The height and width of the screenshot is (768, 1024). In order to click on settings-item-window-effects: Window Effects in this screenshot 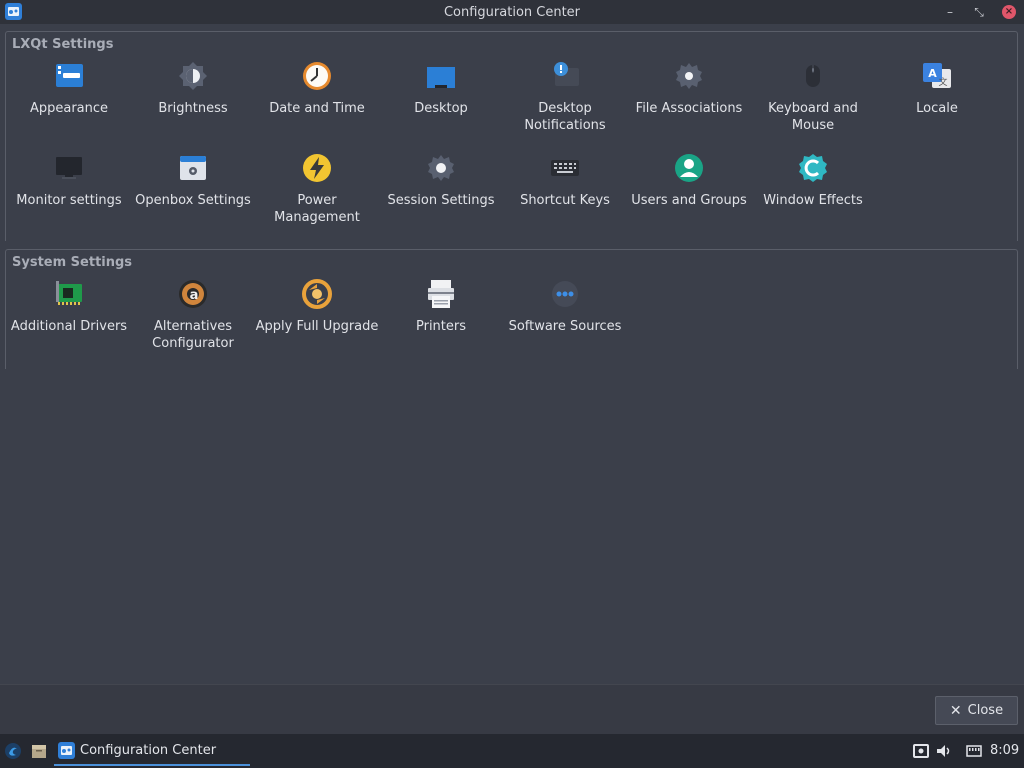, I will do `click(813, 180)`.